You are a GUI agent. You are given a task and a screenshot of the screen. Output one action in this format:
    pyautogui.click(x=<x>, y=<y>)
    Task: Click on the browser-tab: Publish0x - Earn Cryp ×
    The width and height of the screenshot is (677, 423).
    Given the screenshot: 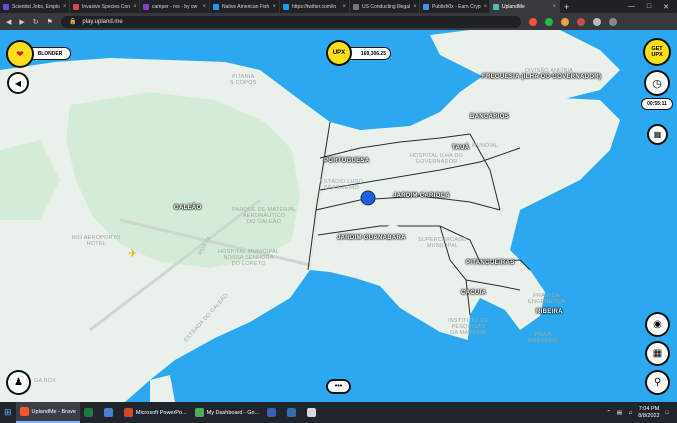 What is the action you would take?
    pyautogui.click(x=455, y=6)
    